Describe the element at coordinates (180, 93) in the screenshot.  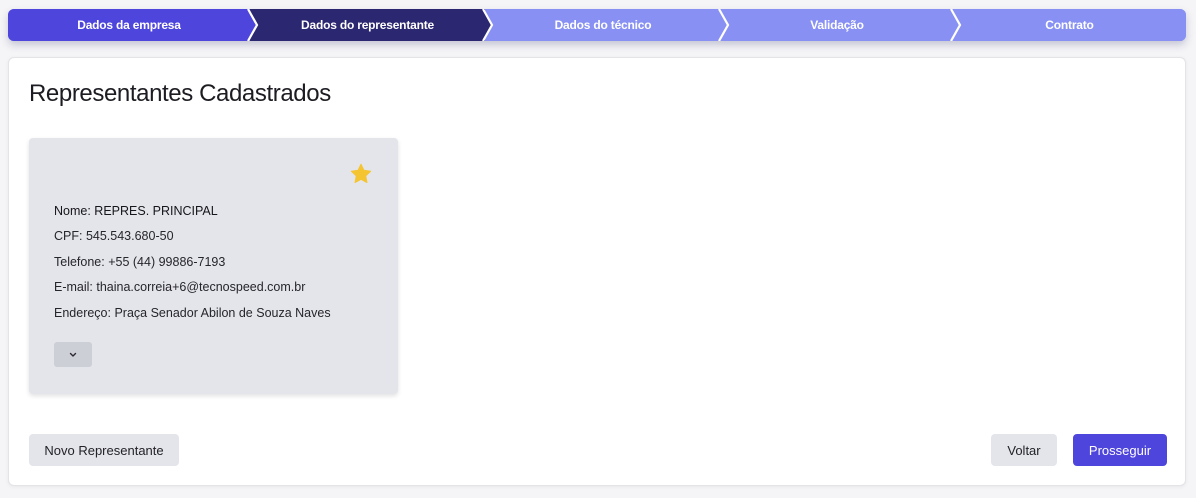
I see `page-title: Representantes Cadastrados` at that location.